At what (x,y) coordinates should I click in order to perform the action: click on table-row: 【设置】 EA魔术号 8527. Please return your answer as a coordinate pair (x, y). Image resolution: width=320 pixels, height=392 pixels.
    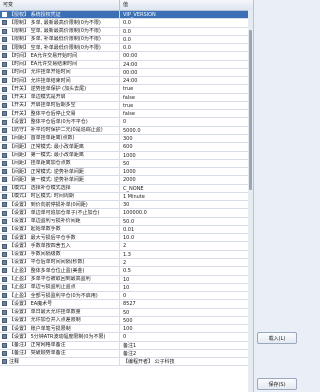
    Looking at the image, I should click on (126, 304).